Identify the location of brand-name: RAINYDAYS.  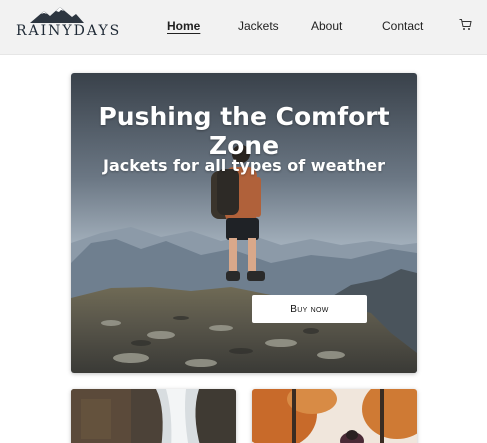
(69, 31).